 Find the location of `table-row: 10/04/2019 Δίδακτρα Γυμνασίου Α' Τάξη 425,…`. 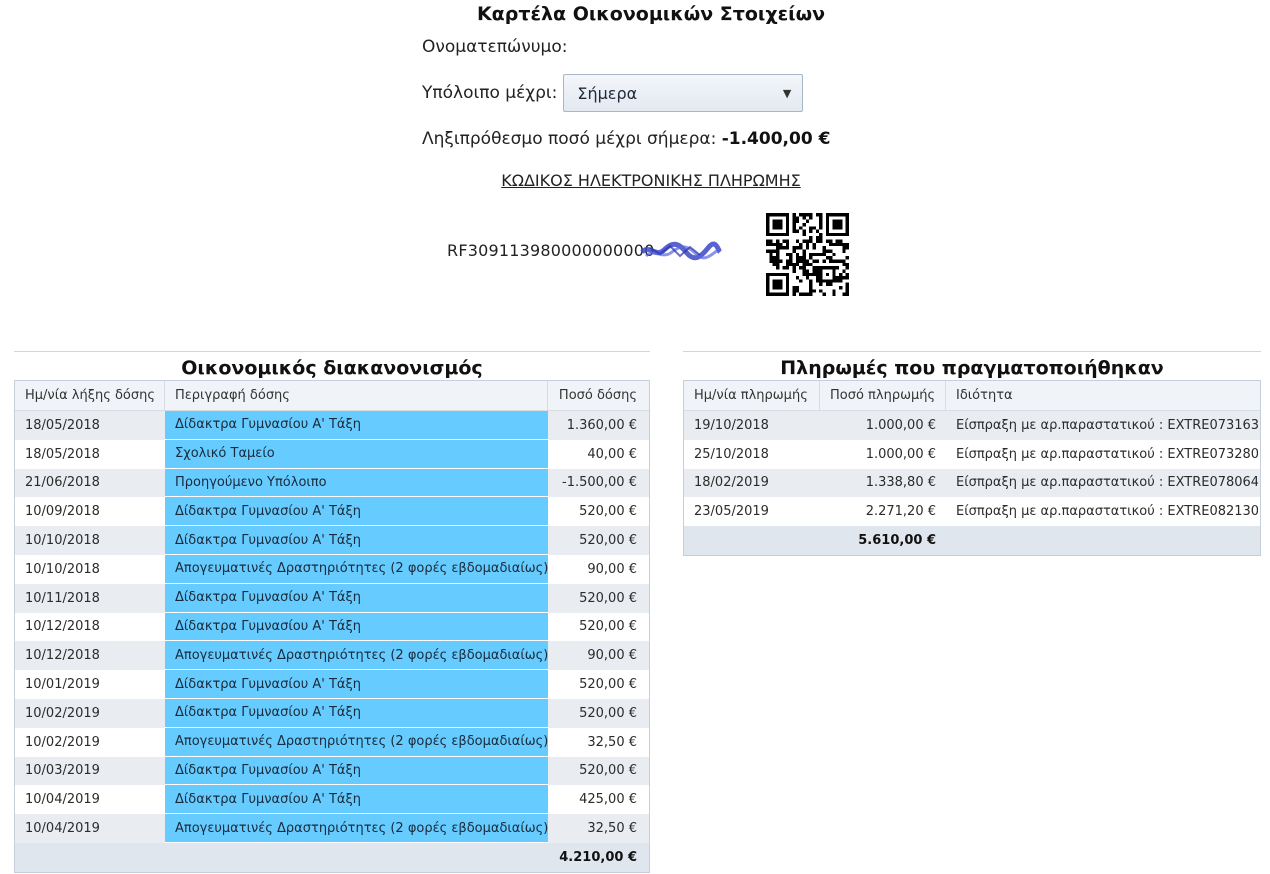

table-row: 10/04/2019 Δίδακτρα Γυμνασίου Α' Τάξη 425,… is located at coordinates (332, 800).